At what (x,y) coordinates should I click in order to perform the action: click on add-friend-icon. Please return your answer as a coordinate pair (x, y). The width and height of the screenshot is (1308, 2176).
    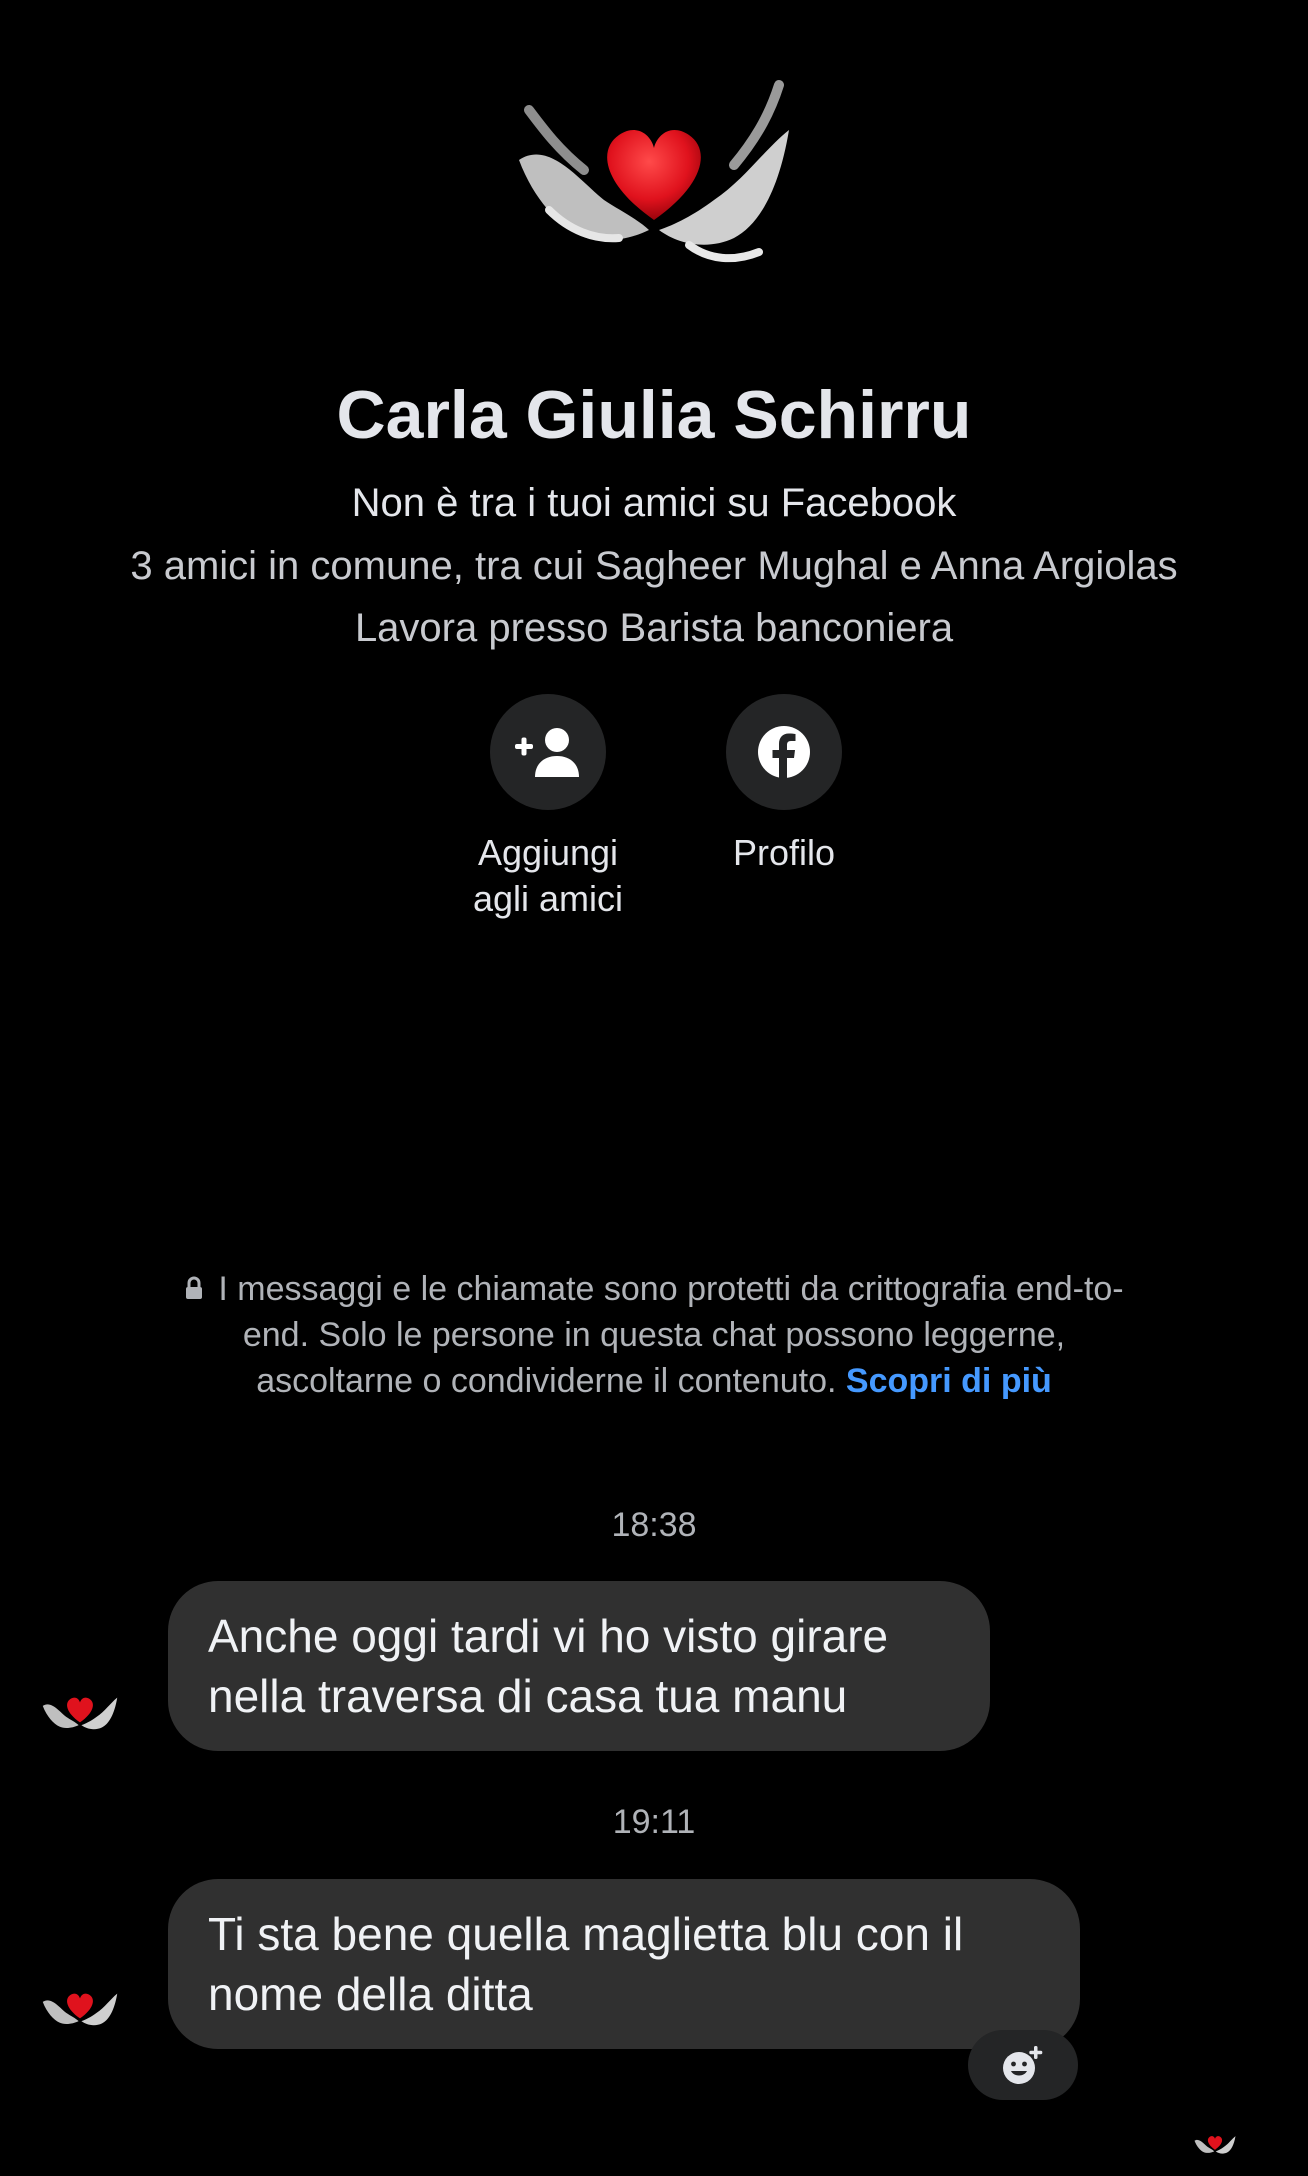
    Looking at the image, I should click on (547, 752).